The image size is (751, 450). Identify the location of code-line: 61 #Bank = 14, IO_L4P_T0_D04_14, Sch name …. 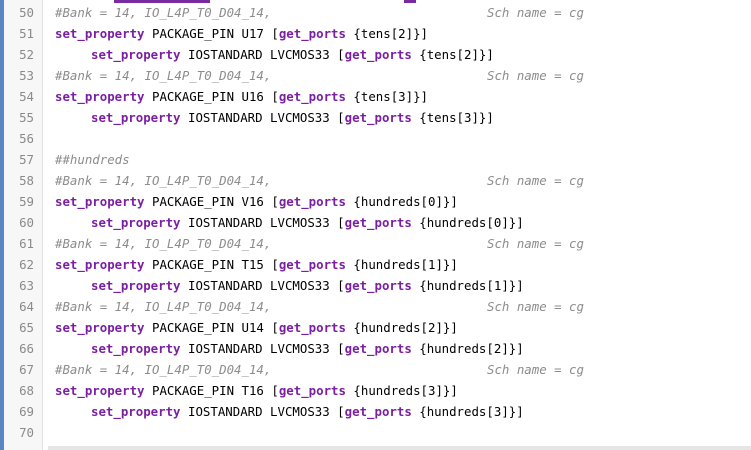
(375, 243).